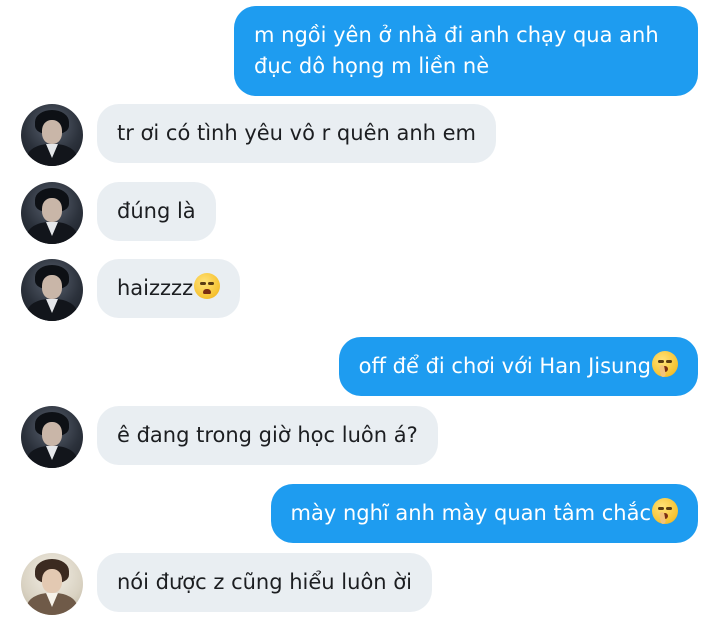 The width and height of the screenshot is (720, 619). I want to click on message-bubble-outgoing: off để đi chơi với Han Jisung, so click(518, 366).